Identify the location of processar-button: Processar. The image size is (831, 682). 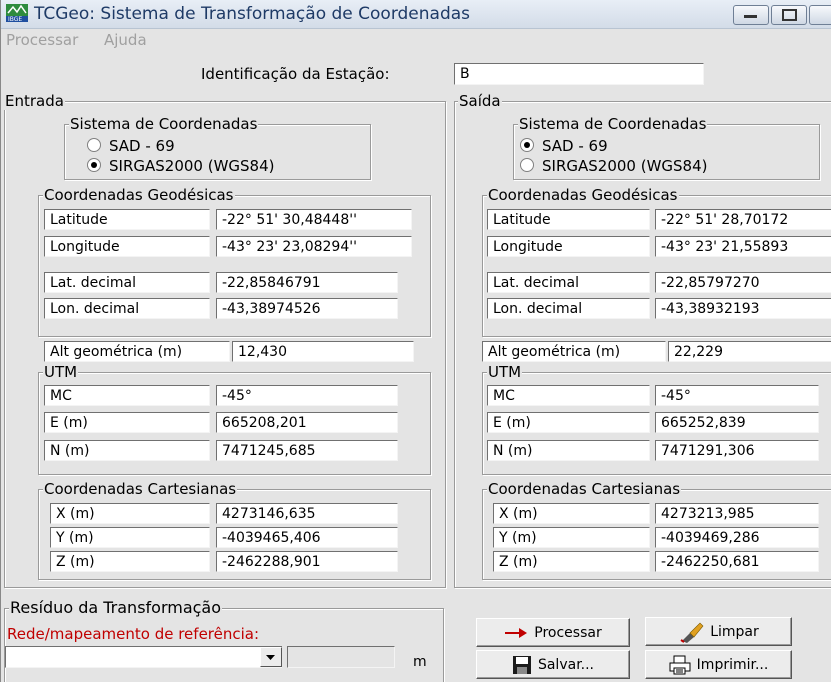
(553, 632).